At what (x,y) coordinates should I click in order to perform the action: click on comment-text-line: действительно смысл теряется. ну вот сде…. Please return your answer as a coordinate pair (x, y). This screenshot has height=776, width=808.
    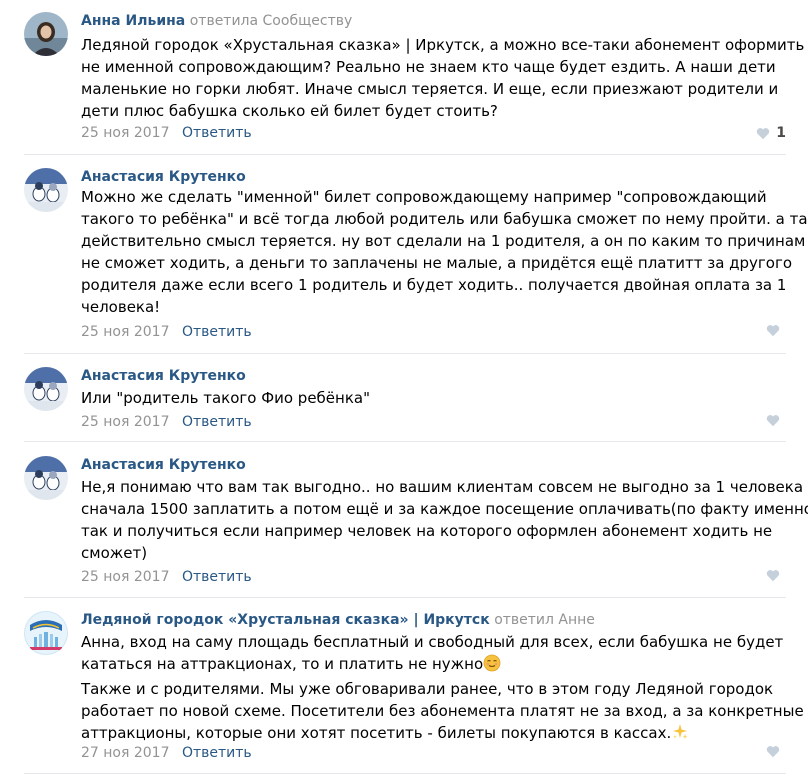
    Looking at the image, I should click on (443, 241).